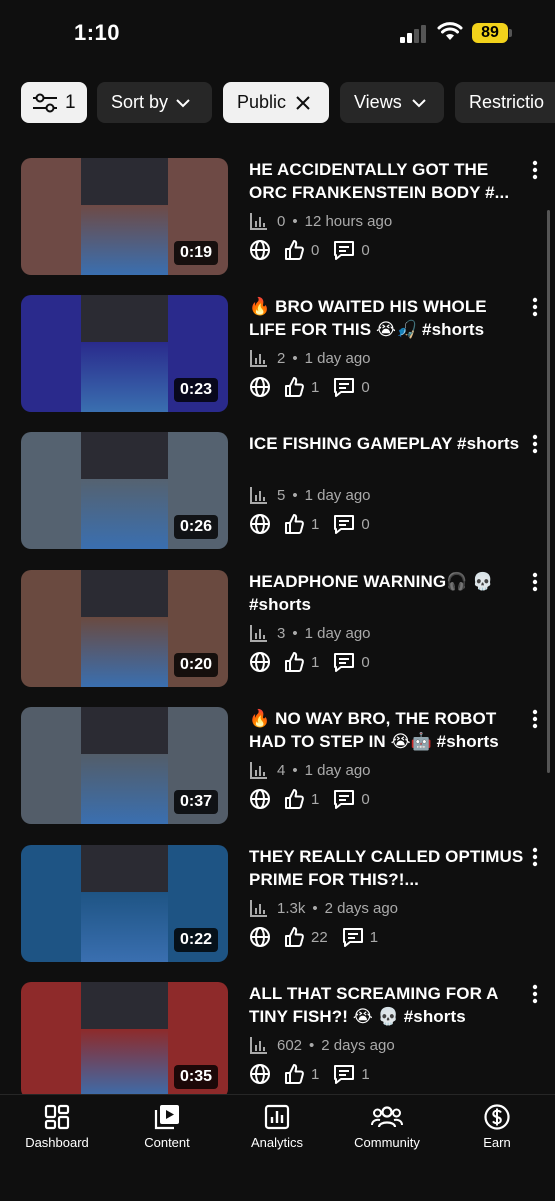  I want to click on nav-earn: Earn, so click(497, 1126).